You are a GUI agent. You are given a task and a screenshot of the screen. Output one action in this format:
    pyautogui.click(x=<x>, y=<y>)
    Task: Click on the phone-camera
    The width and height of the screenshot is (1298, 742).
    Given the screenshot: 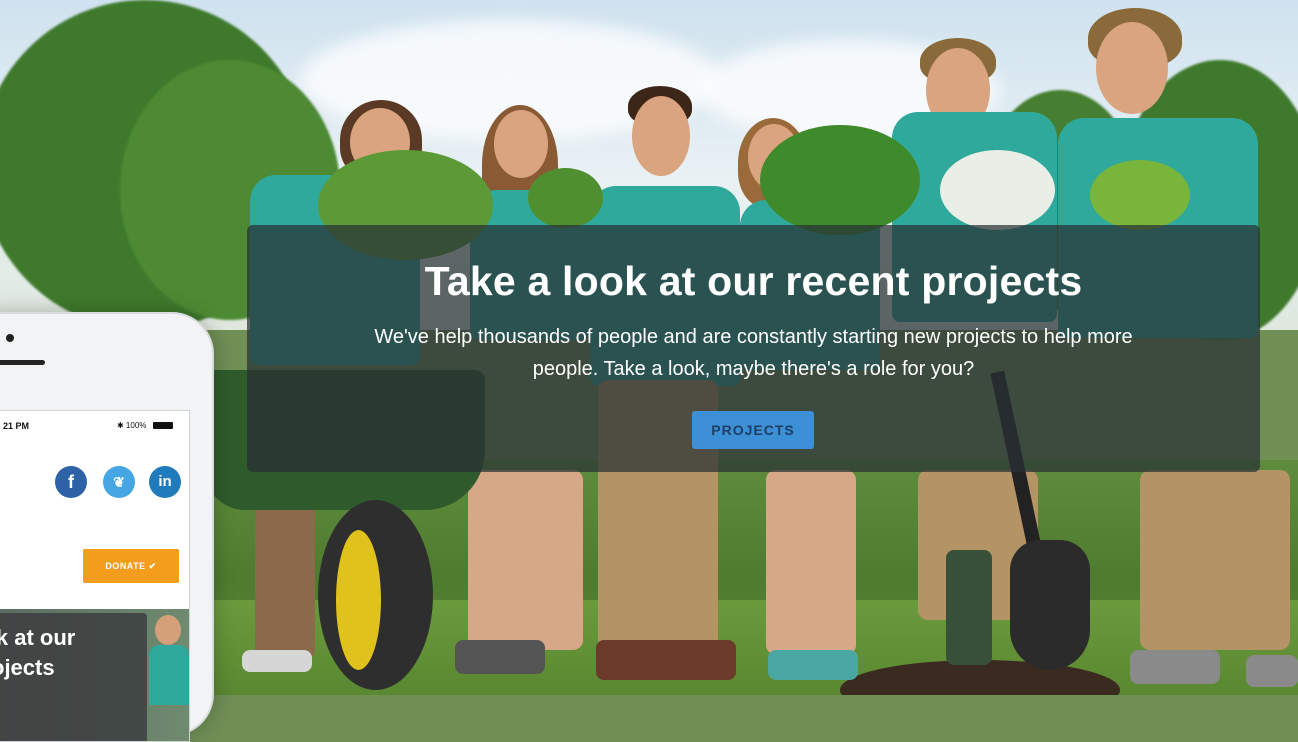 What is the action you would take?
    pyautogui.click(x=10, y=338)
    